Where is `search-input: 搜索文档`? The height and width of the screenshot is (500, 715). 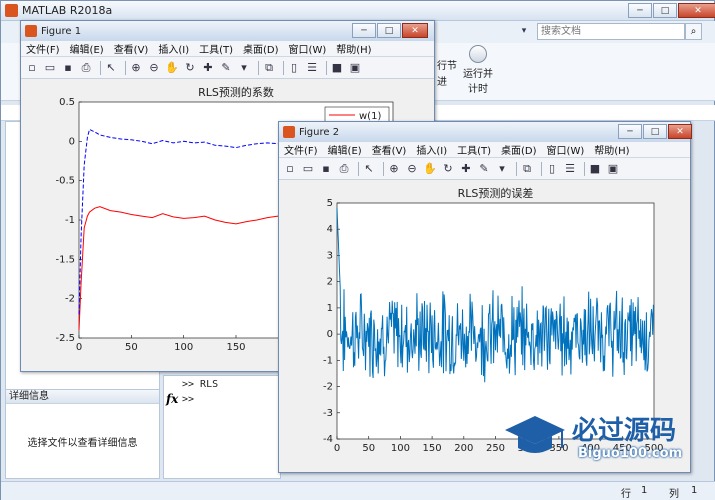
search-input: 搜索文档 is located at coordinates (611, 31).